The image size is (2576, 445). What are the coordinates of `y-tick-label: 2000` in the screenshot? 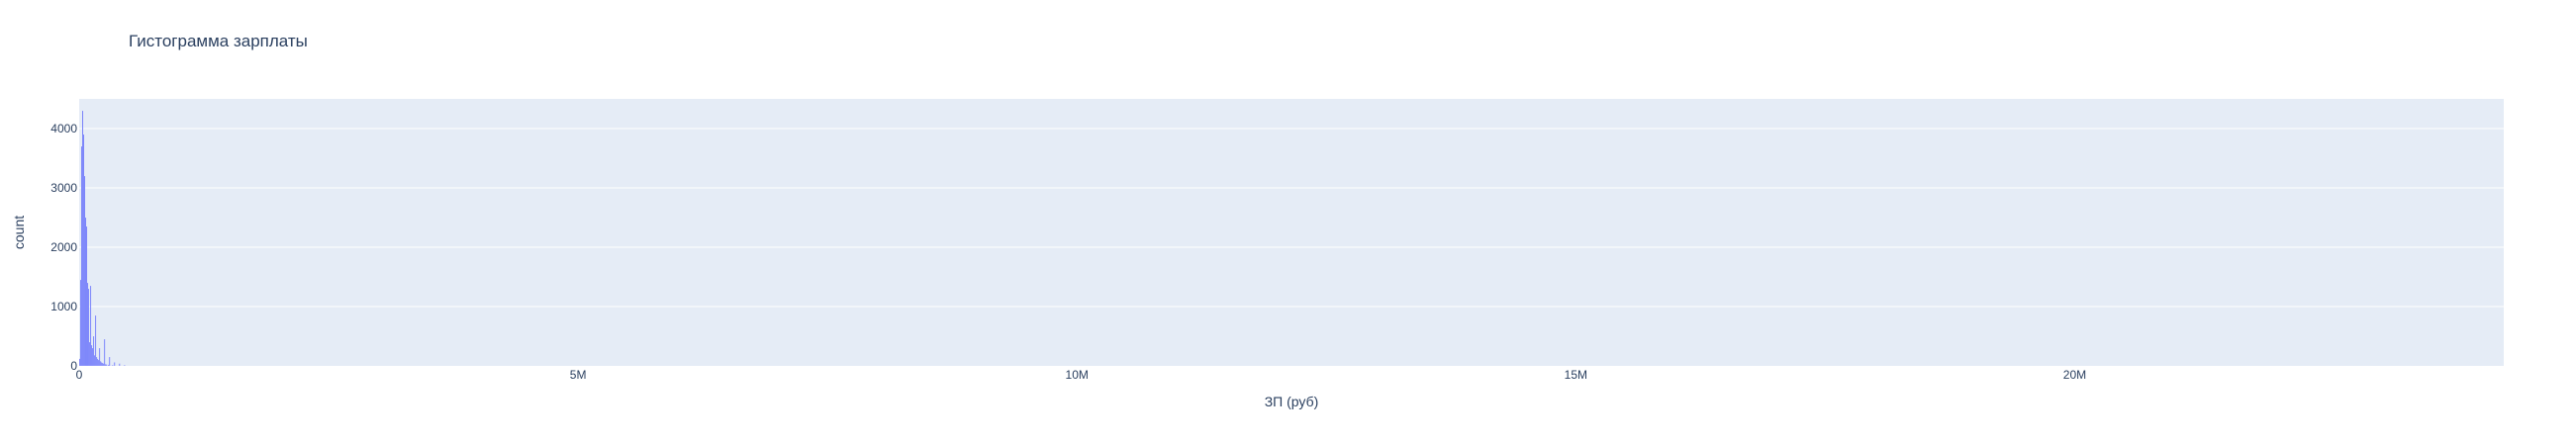 It's located at (63, 247).